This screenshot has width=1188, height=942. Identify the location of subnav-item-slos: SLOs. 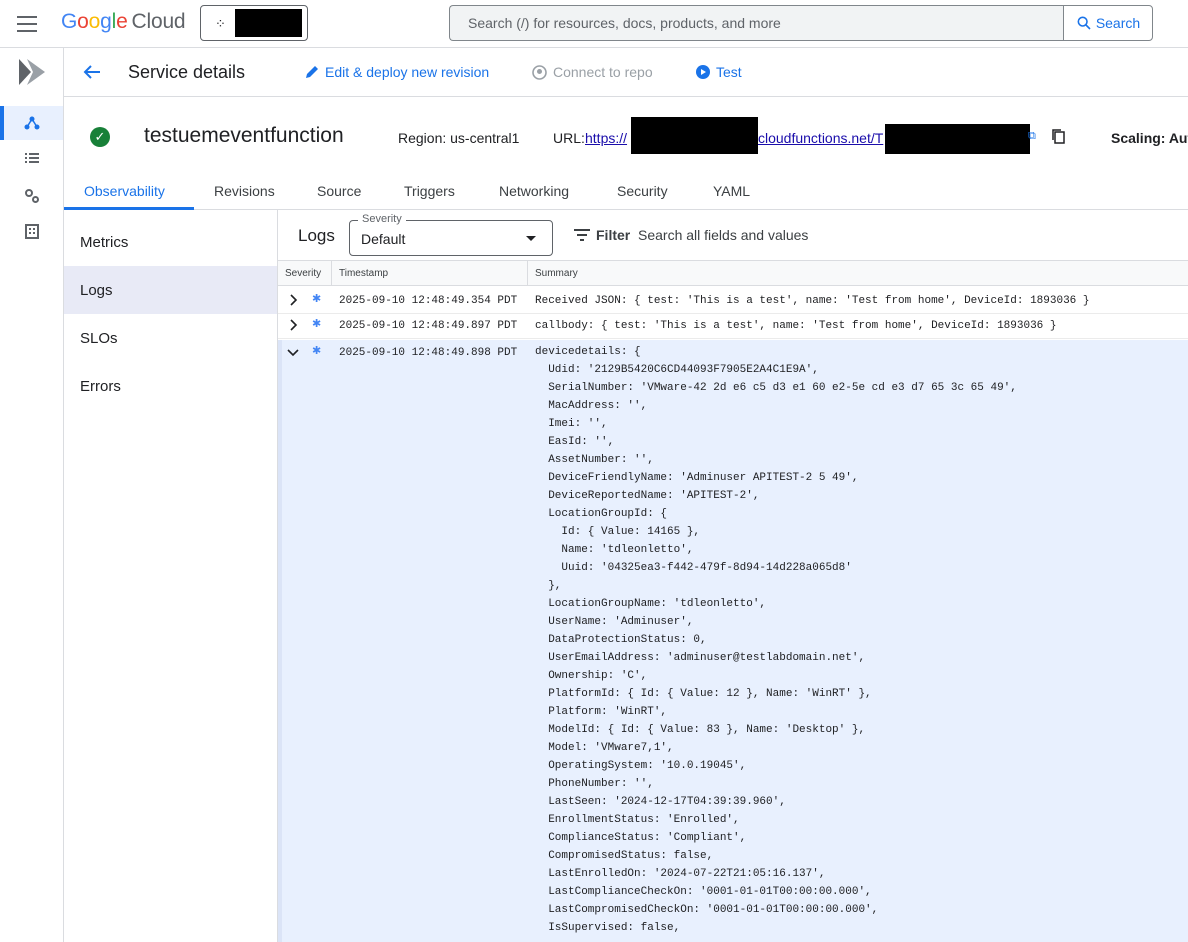
(170, 338).